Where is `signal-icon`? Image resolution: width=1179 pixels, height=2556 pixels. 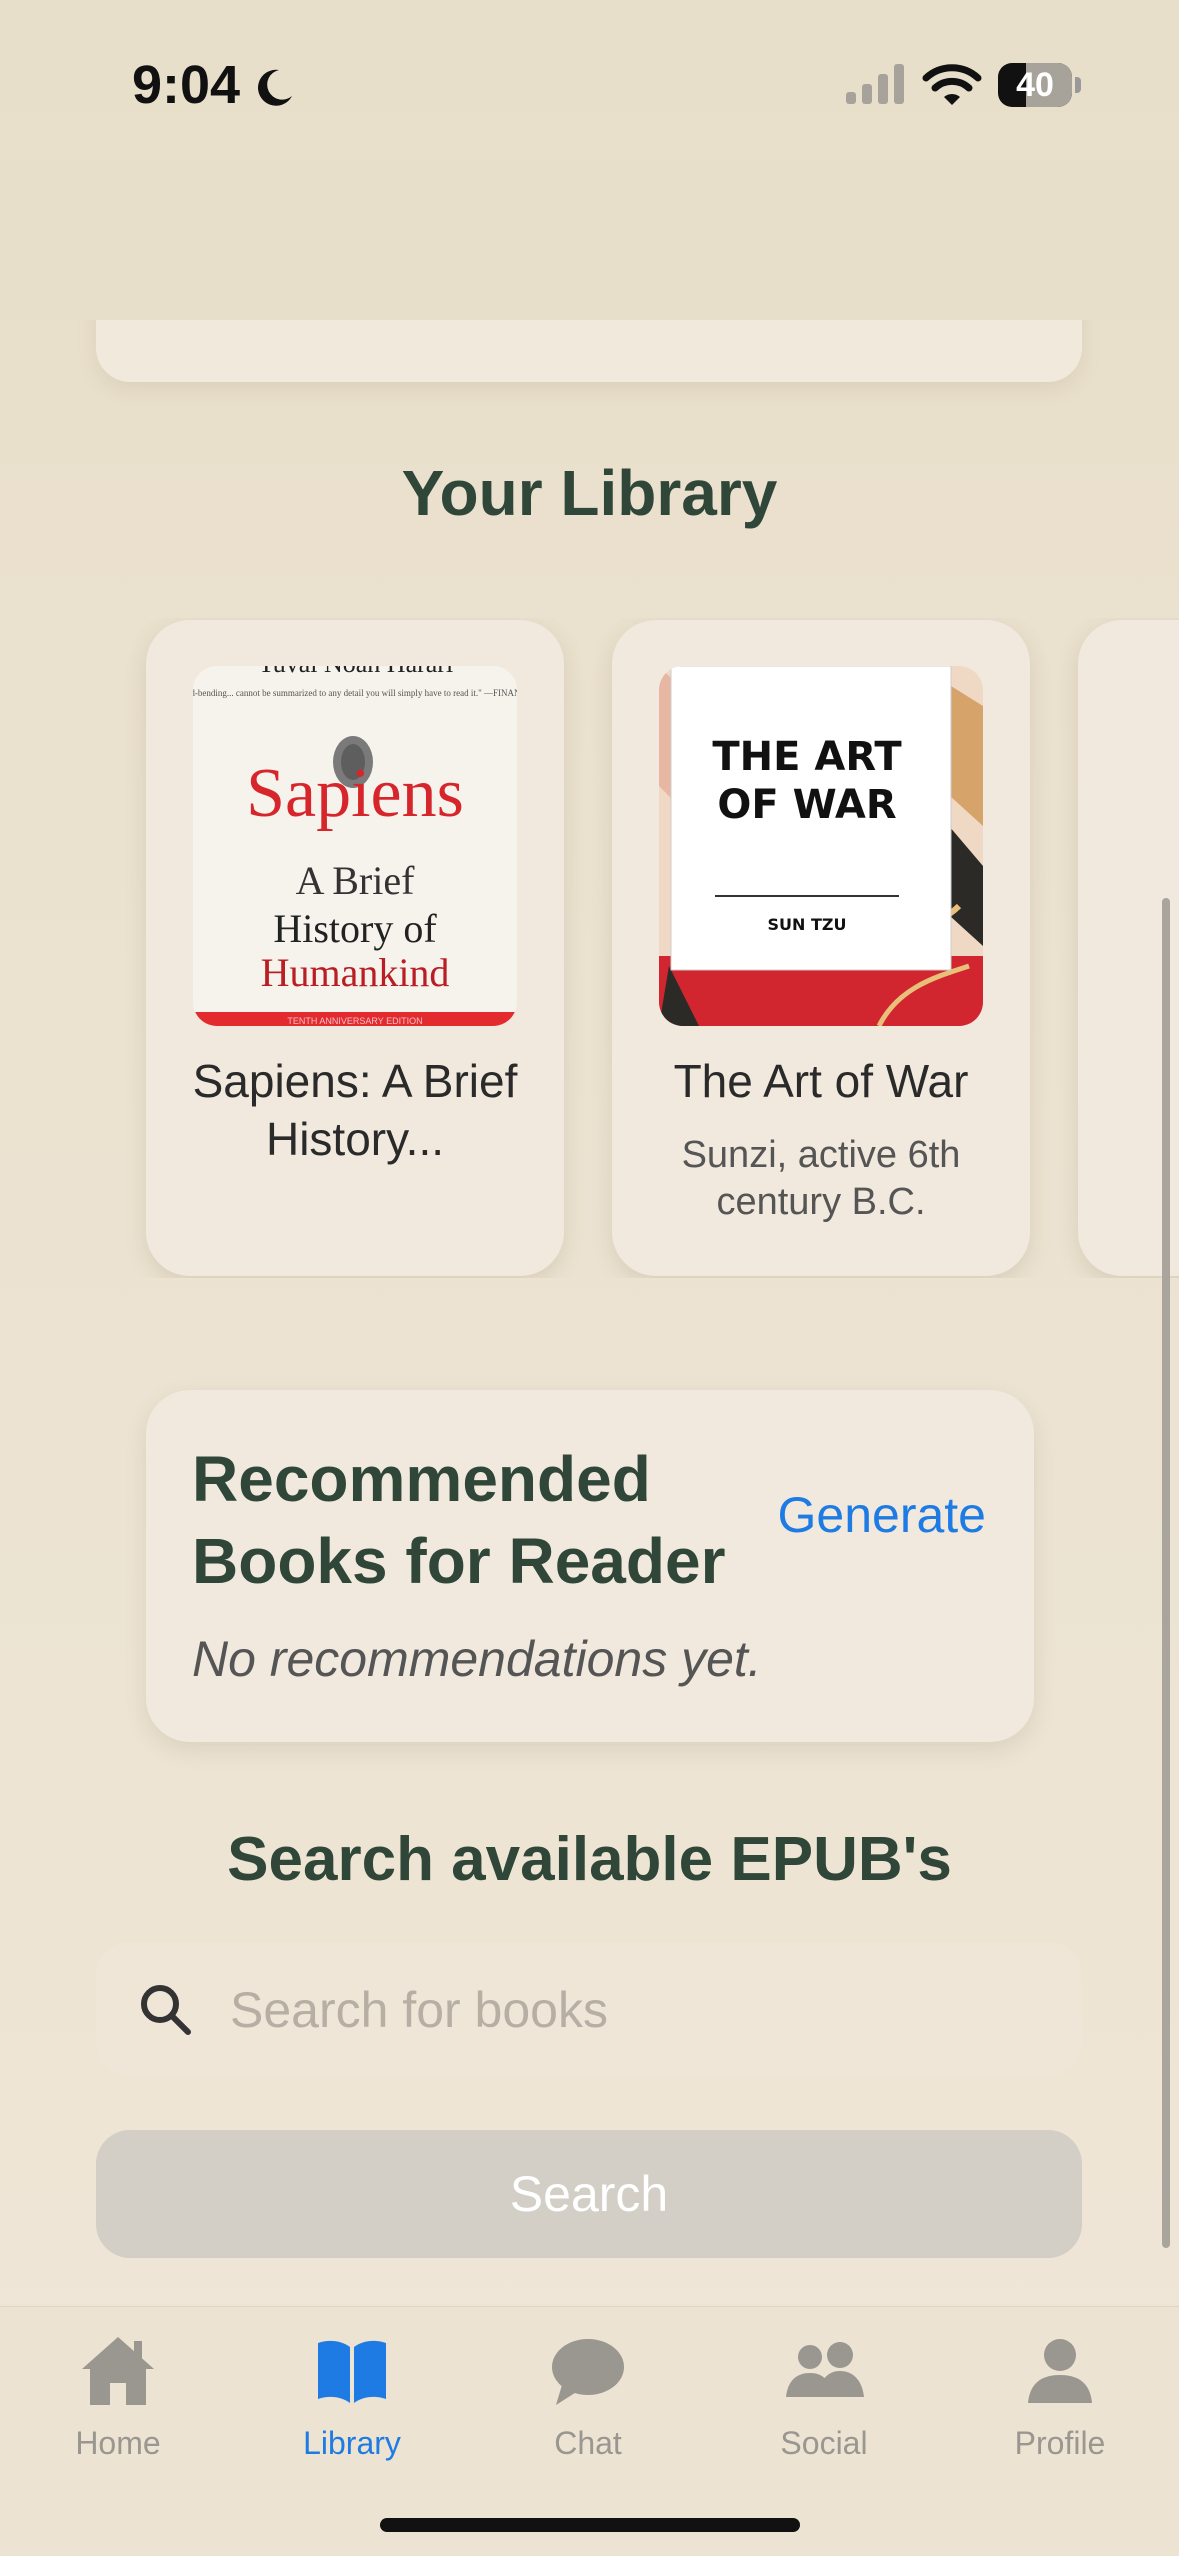 signal-icon is located at coordinates (875, 84).